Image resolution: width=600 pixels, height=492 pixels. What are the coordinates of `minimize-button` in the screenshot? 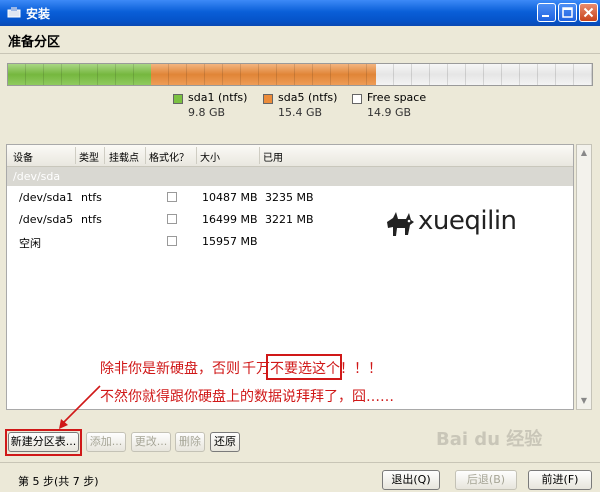 It's located at (546, 12).